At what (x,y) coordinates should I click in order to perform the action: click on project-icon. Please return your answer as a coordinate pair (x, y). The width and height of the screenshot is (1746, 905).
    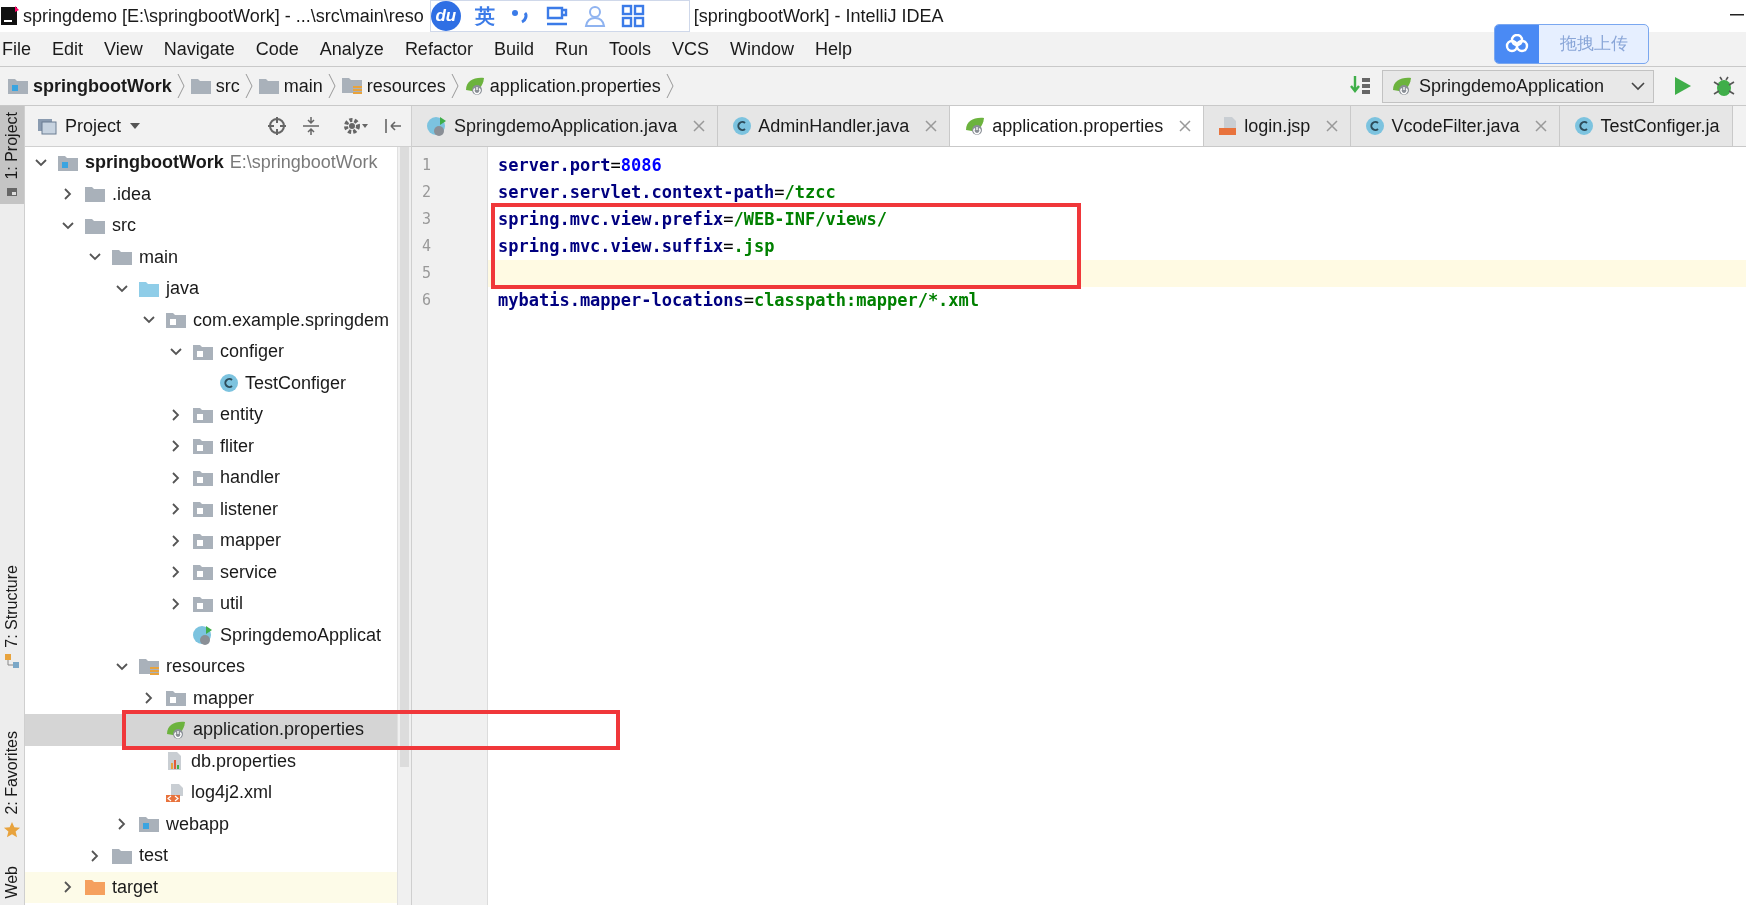
    Looking at the image, I should click on (12, 191).